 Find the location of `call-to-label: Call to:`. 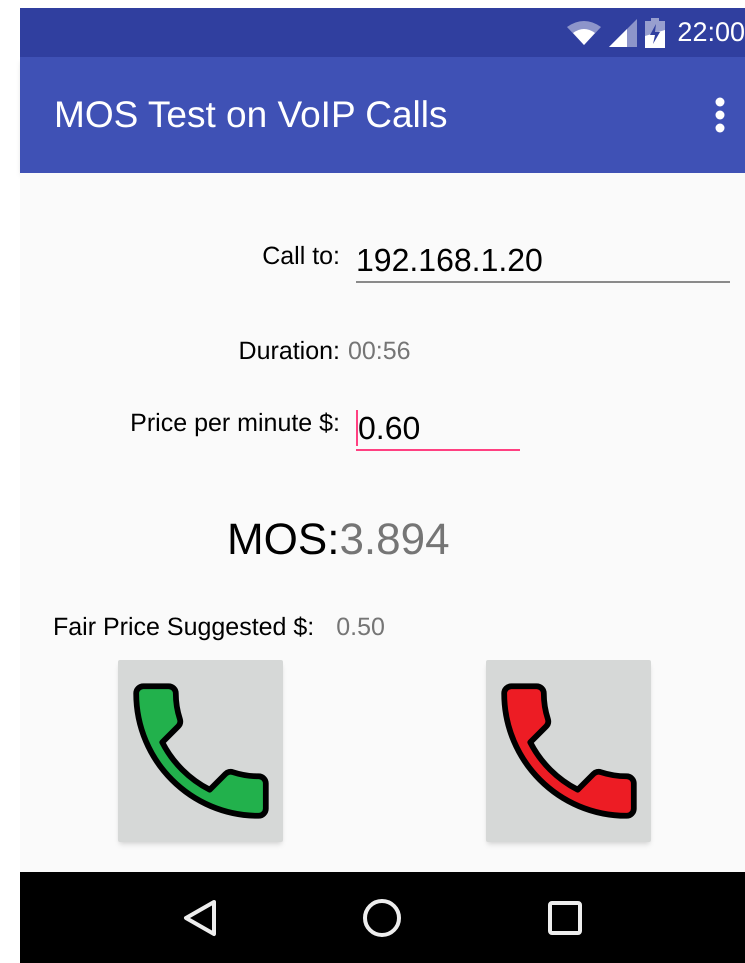

call-to-label: Call to: is located at coordinates (300, 256).